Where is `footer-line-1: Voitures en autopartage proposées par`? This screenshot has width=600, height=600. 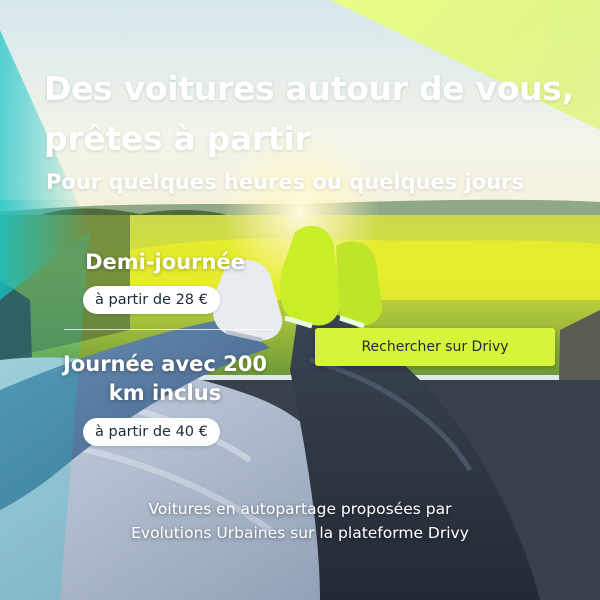 footer-line-1: Voitures en autopartage proposées par is located at coordinates (300, 509).